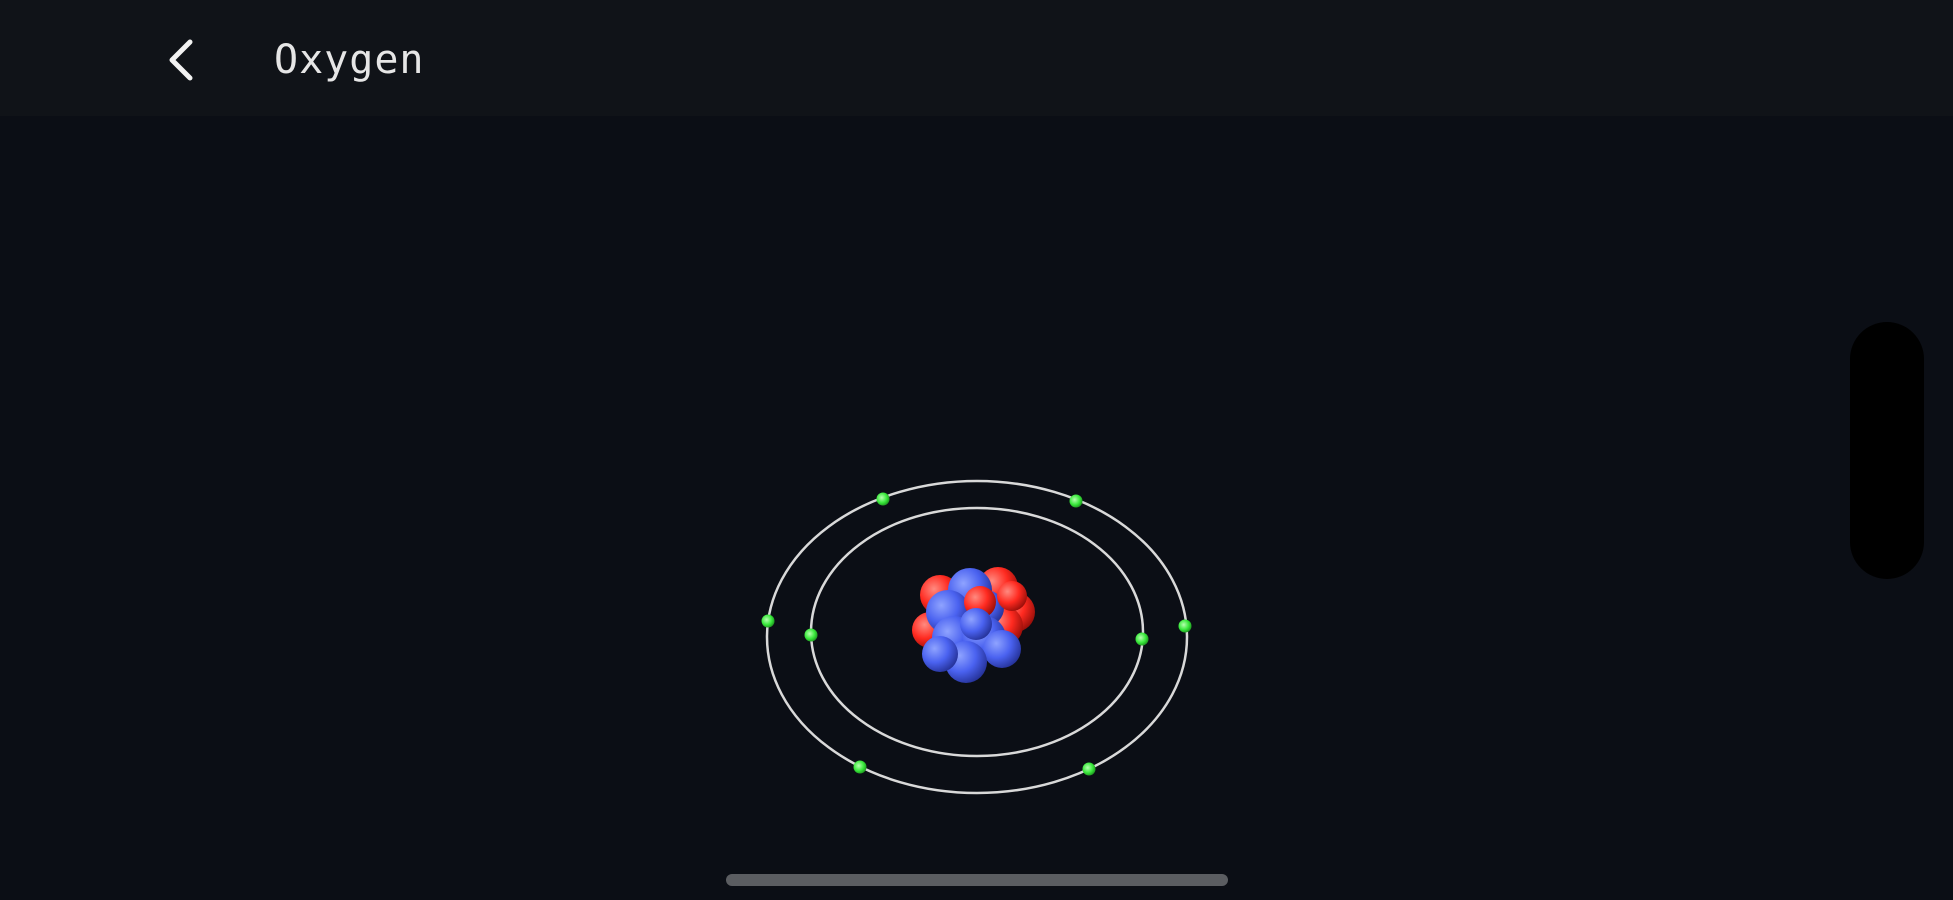 The image size is (1953, 900). Describe the element at coordinates (349, 60) in the screenshot. I see `page-title: Oxygen` at that location.